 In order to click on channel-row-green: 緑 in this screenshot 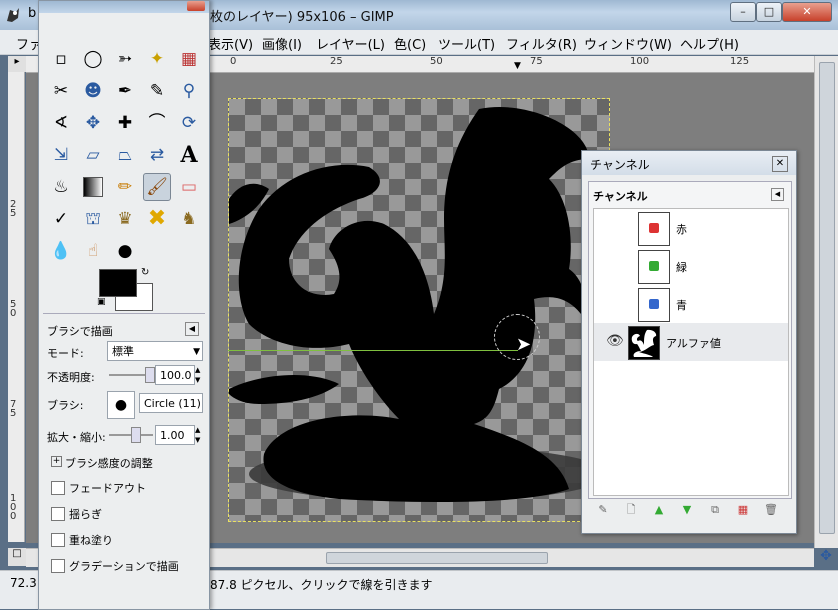, I will do `click(702, 266)`.